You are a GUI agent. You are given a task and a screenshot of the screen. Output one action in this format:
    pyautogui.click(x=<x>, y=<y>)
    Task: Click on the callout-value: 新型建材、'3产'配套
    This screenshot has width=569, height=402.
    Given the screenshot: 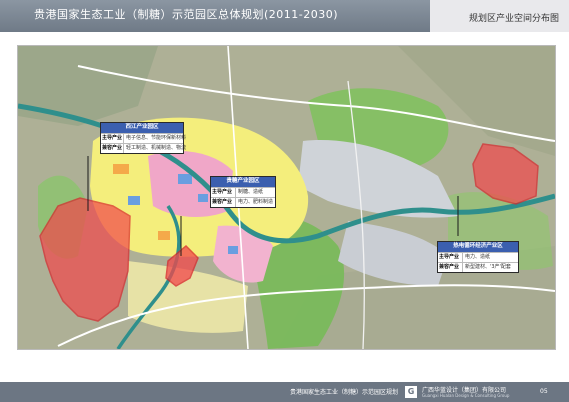 What is the action you would take?
    pyautogui.click(x=488, y=266)
    